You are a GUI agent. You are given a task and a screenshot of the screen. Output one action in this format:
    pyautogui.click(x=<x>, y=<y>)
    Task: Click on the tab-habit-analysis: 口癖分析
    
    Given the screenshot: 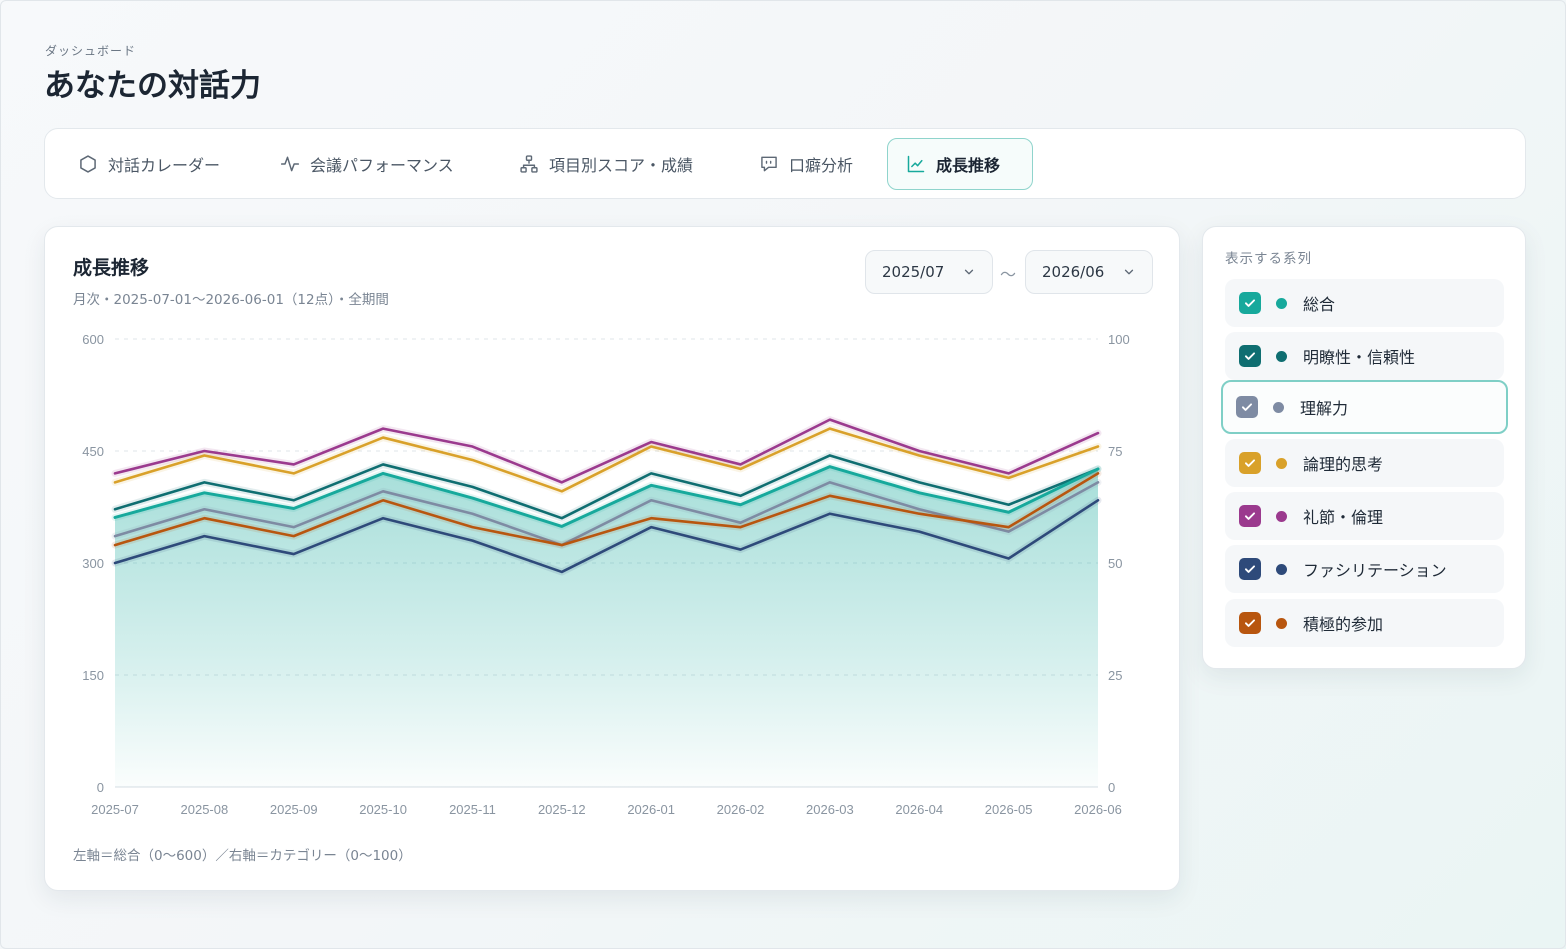 What is the action you would take?
    pyautogui.click(x=806, y=164)
    